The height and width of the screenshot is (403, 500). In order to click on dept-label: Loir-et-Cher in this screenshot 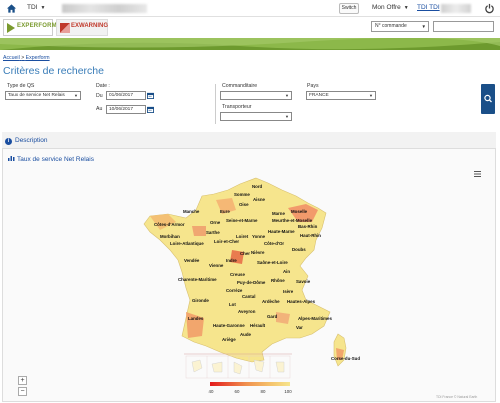, I will do `click(226, 241)`.